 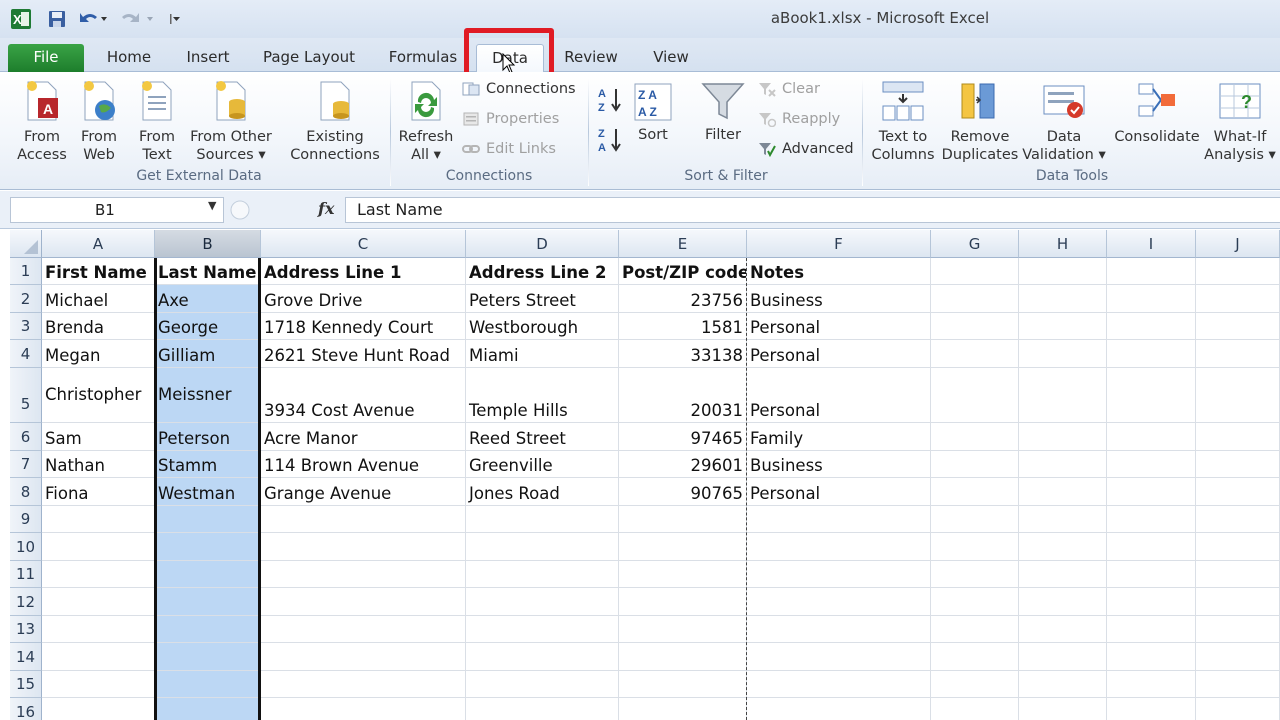 What do you see at coordinates (208, 464) in the screenshot?
I see `cell-b7: Stamm` at bounding box center [208, 464].